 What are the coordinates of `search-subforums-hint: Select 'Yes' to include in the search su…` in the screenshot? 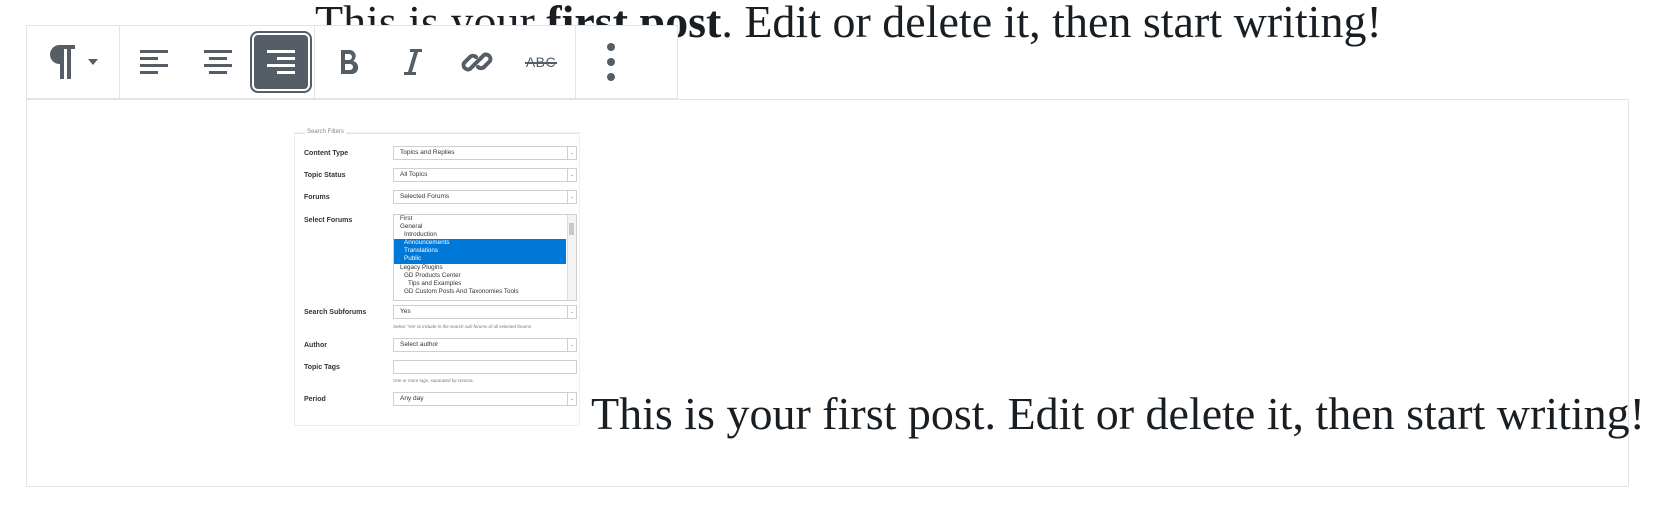 It's located at (463, 326).